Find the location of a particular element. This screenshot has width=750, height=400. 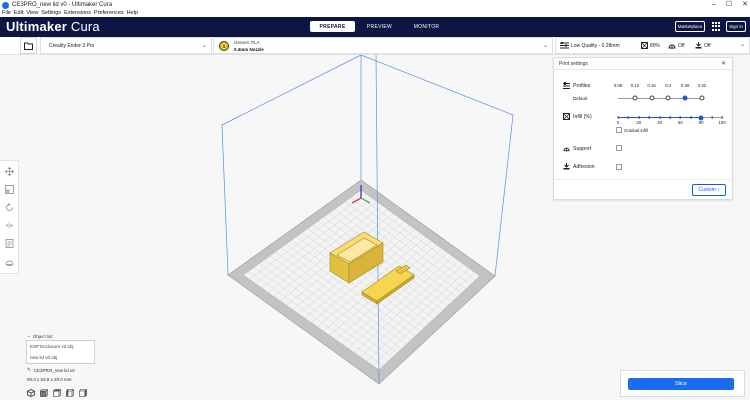

job-name: CE3PRO_new lid v0 is located at coordinates (54, 370).